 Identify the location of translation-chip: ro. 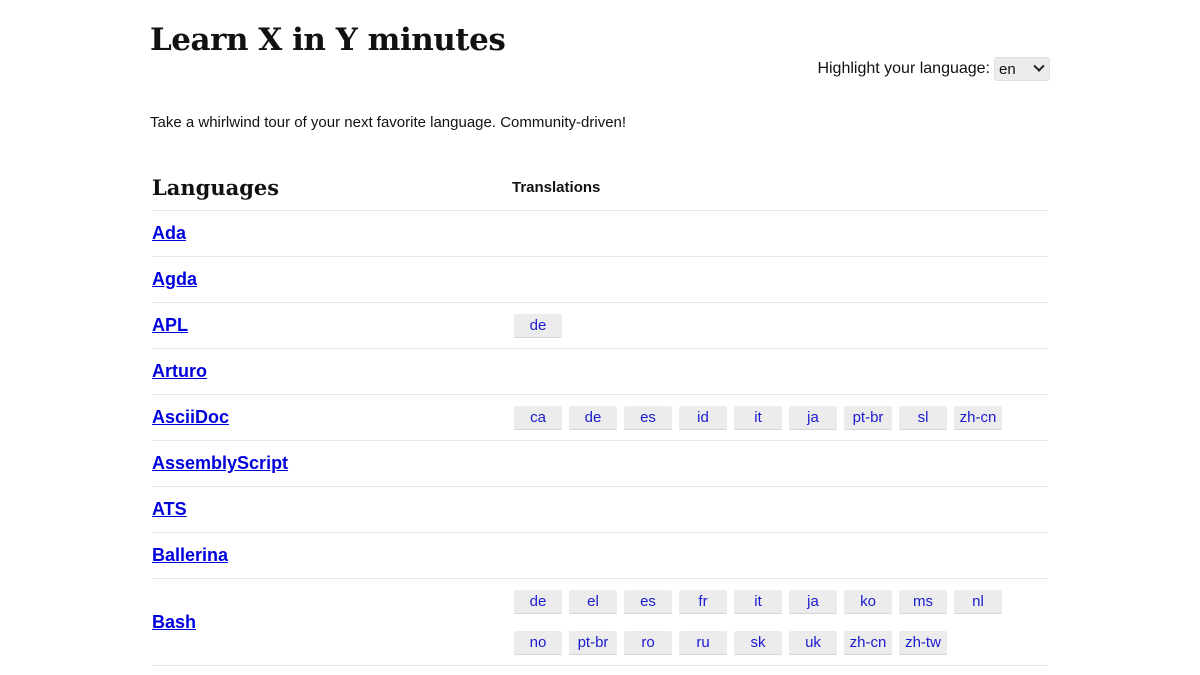
(648, 642).